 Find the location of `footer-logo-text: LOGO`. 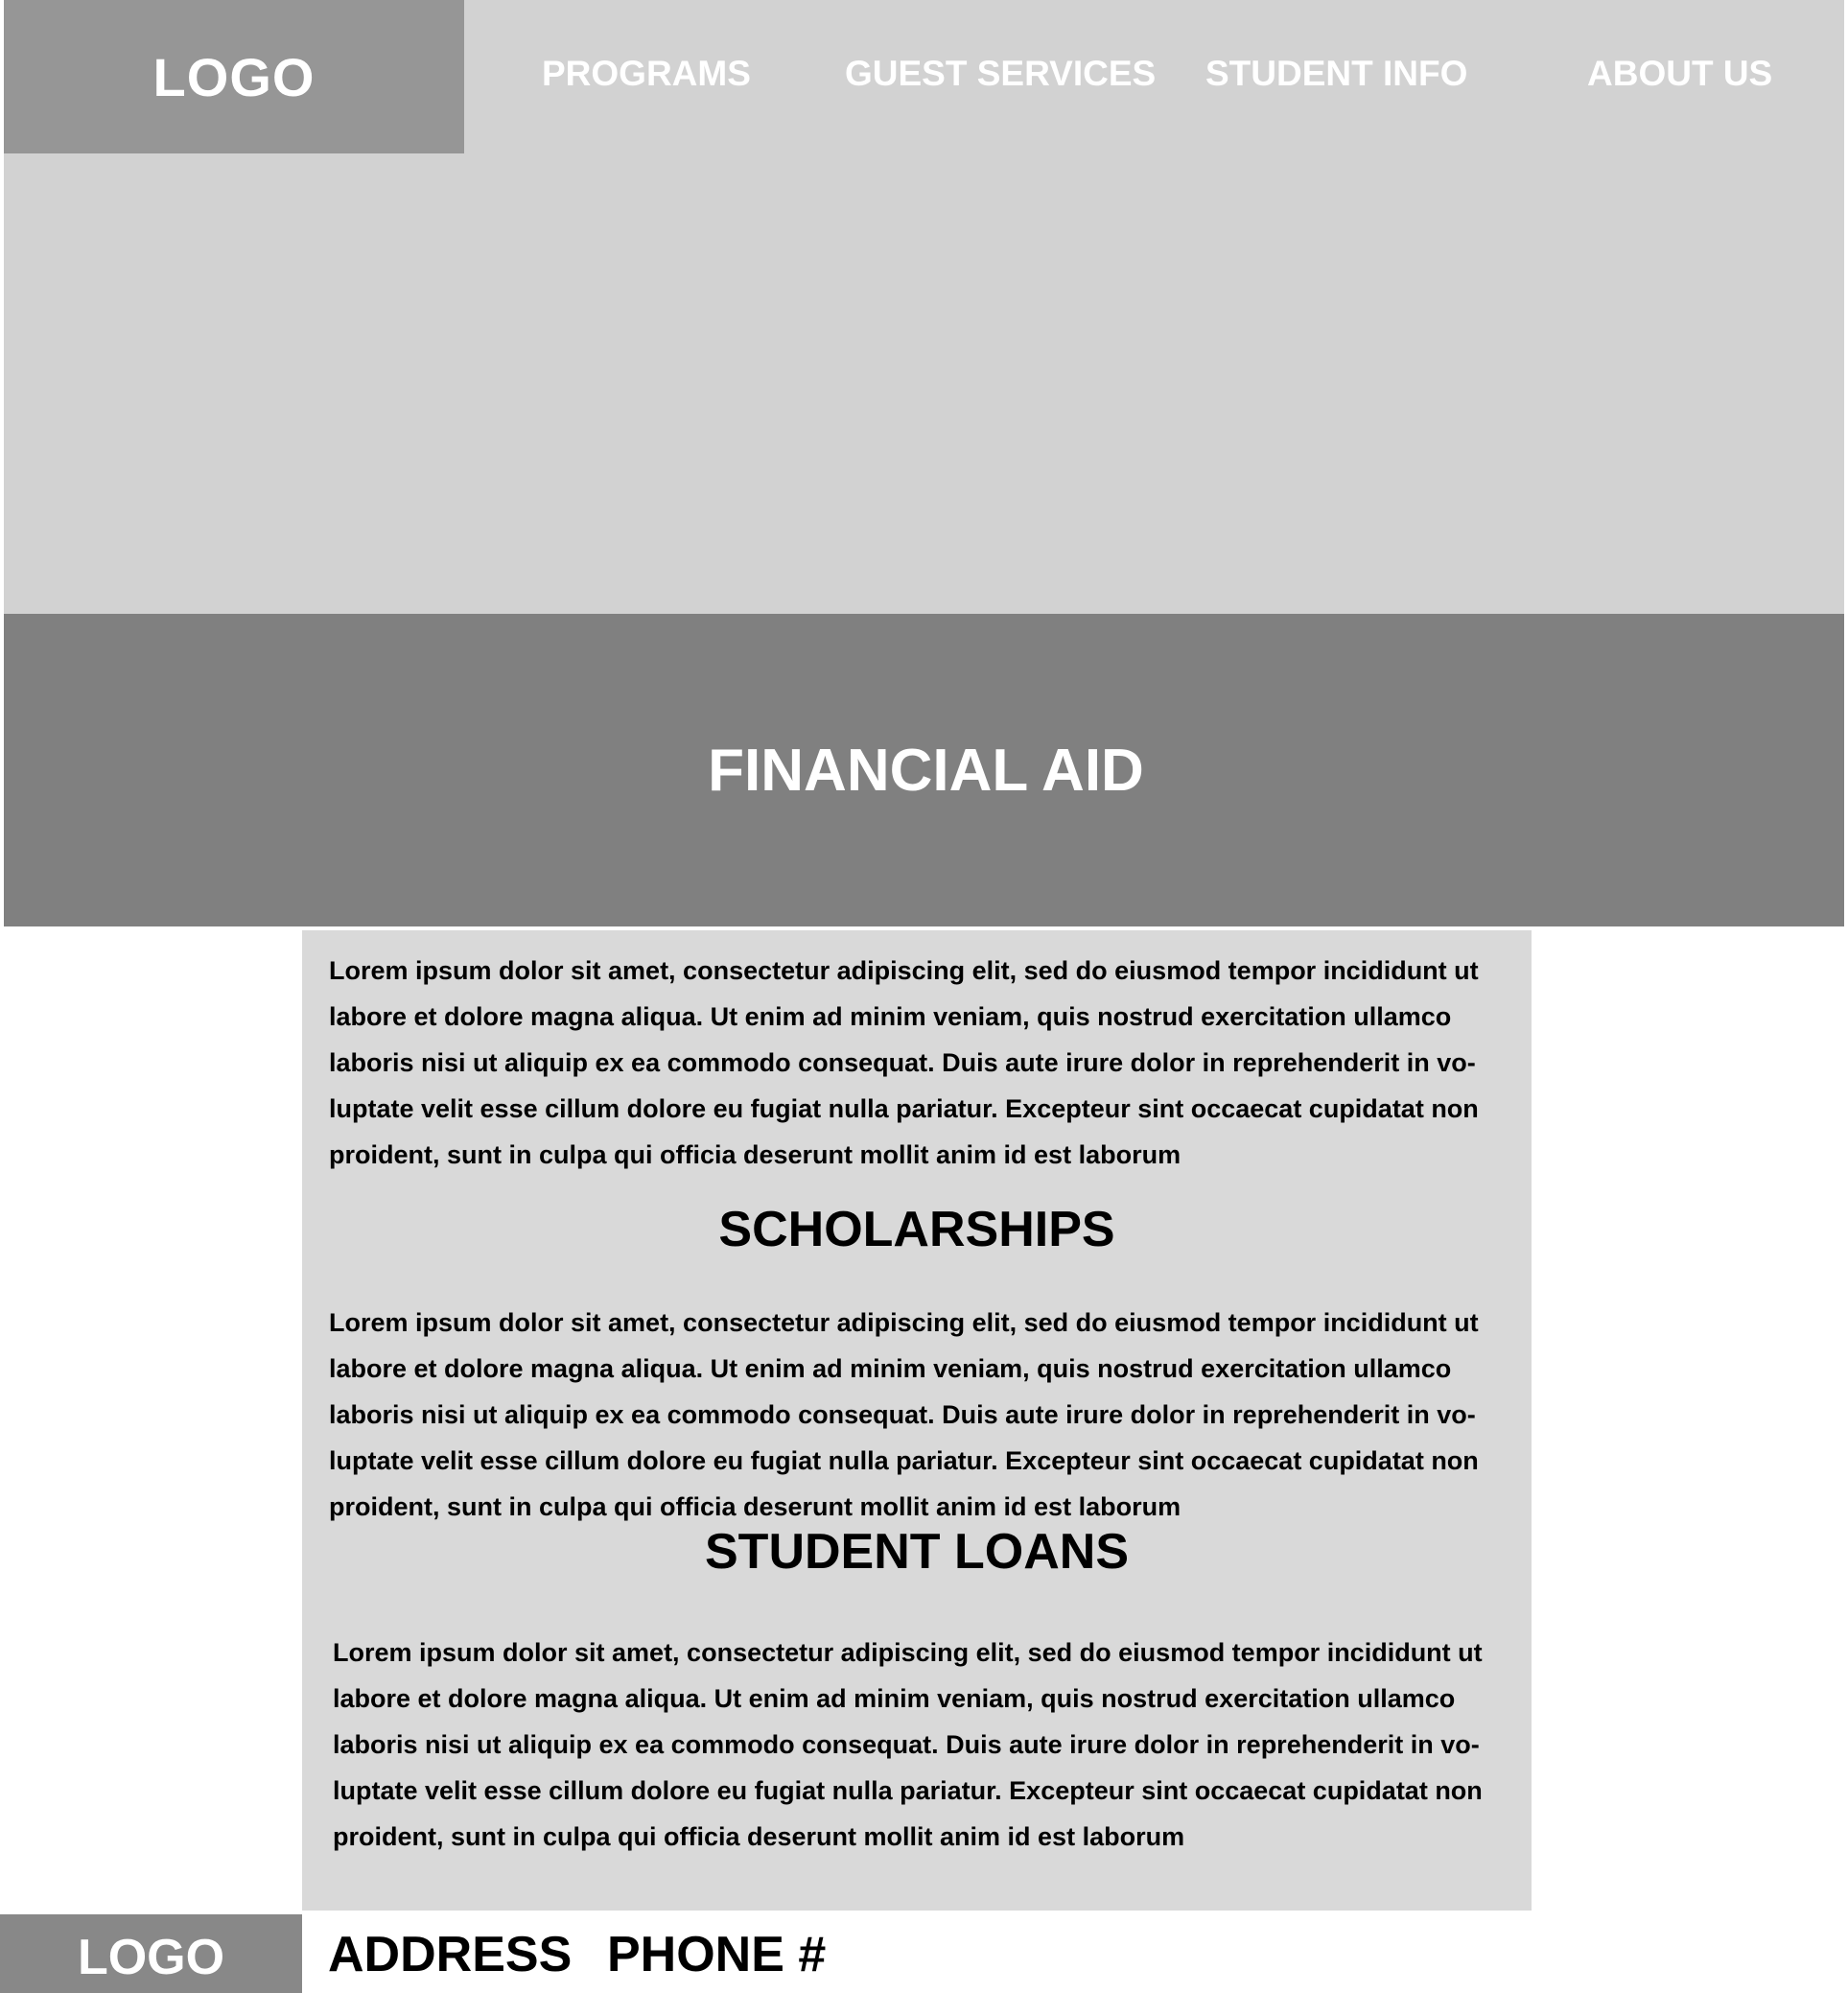

footer-logo-text: LOGO is located at coordinates (151, 1957).